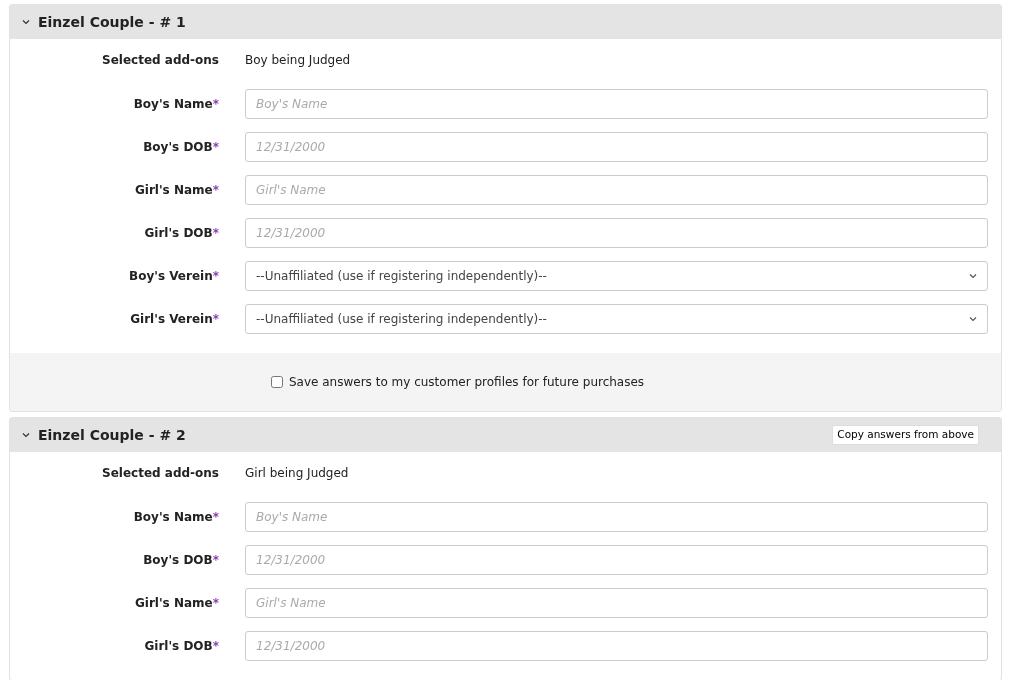  Describe the element at coordinates (467, 382) in the screenshot. I see `checkbox-label: Save answers to my customer profiles for future purchases` at that location.